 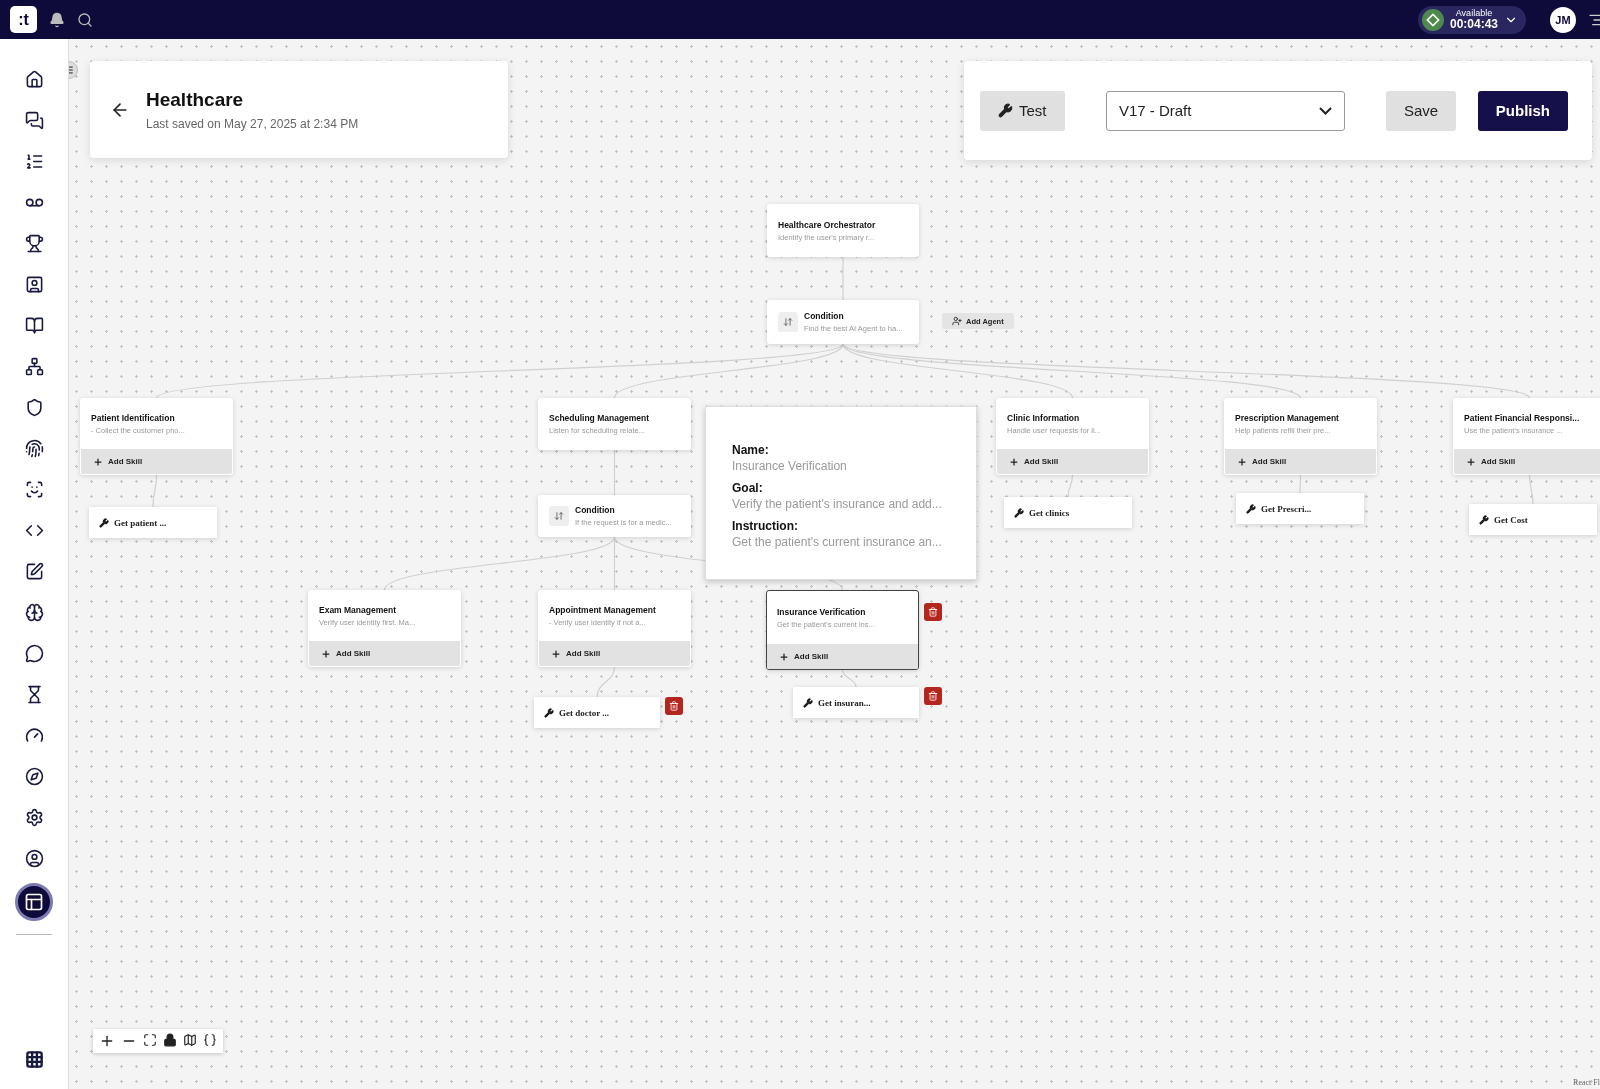 What do you see at coordinates (1325, 110) in the screenshot?
I see `chevron-icon` at bounding box center [1325, 110].